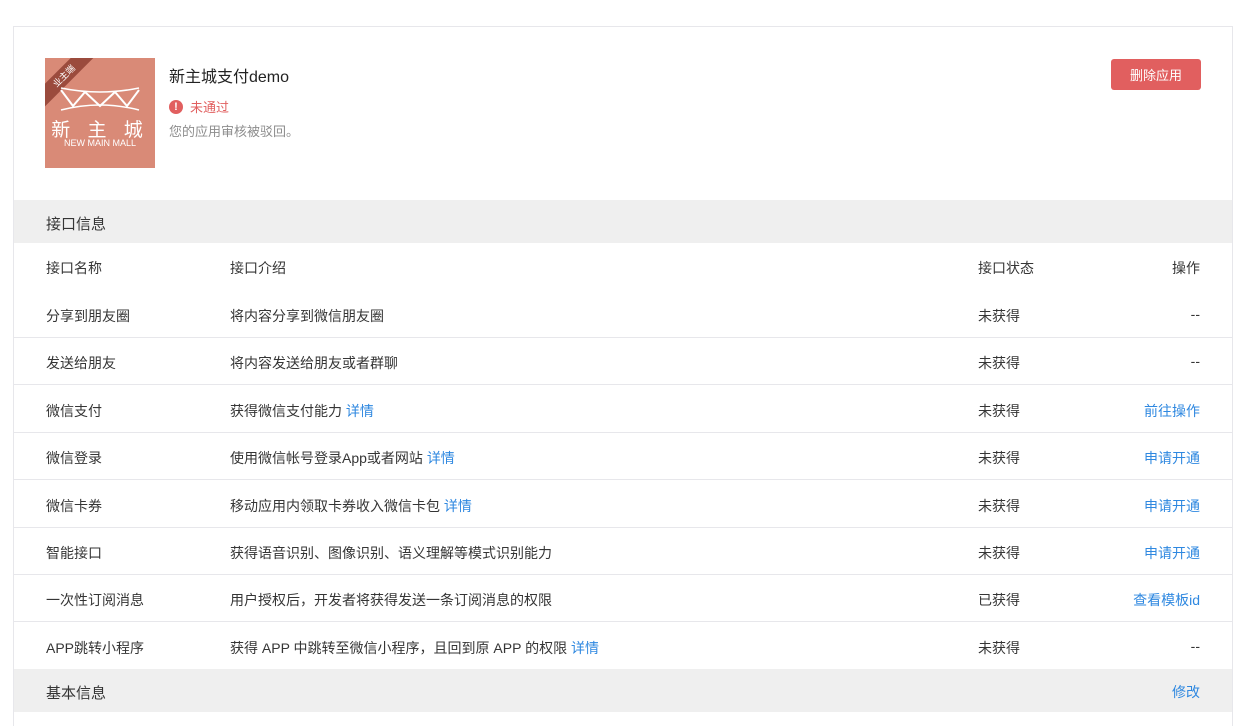 The height and width of the screenshot is (726, 1237). I want to click on api-desc-text: 移动应用内领取卡券收入微信卡包, so click(335, 505).